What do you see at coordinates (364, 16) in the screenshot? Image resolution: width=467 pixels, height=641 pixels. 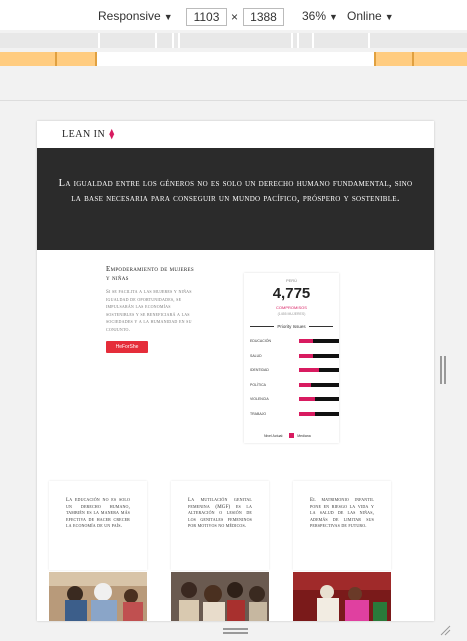 I see `network-label: Online` at bounding box center [364, 16].